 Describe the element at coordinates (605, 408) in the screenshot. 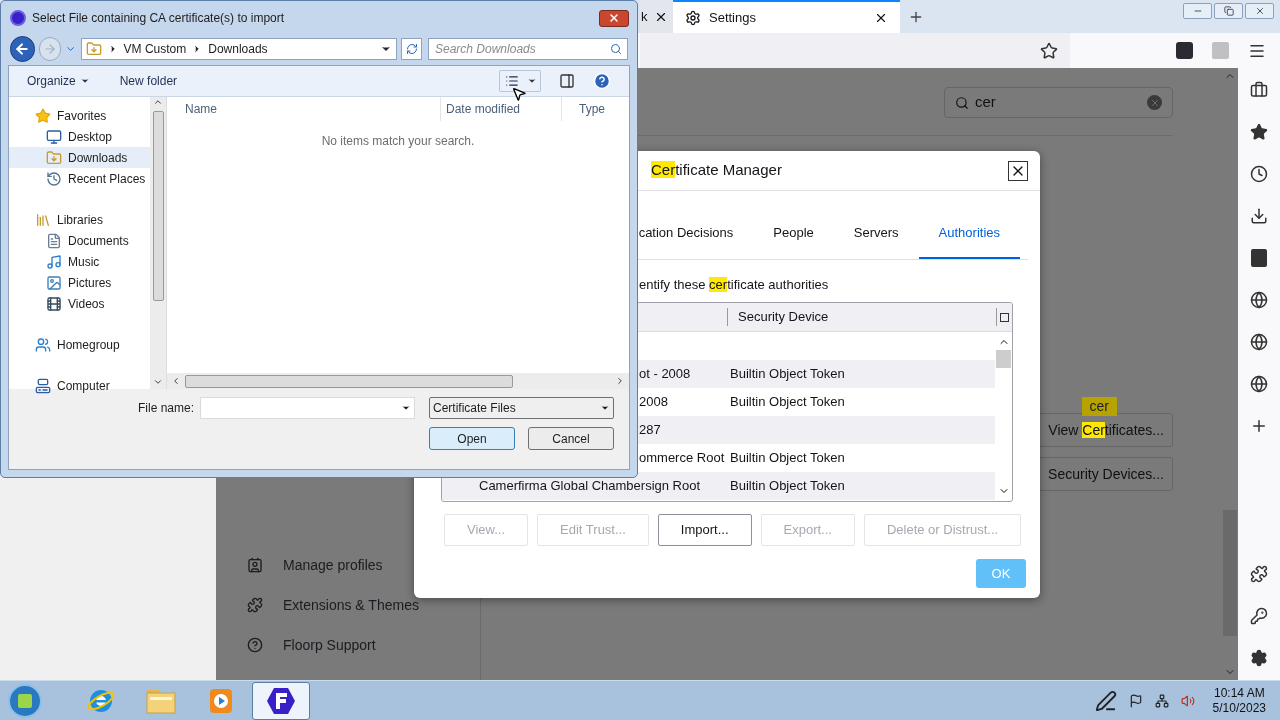

I see `caret-icon` at that location.